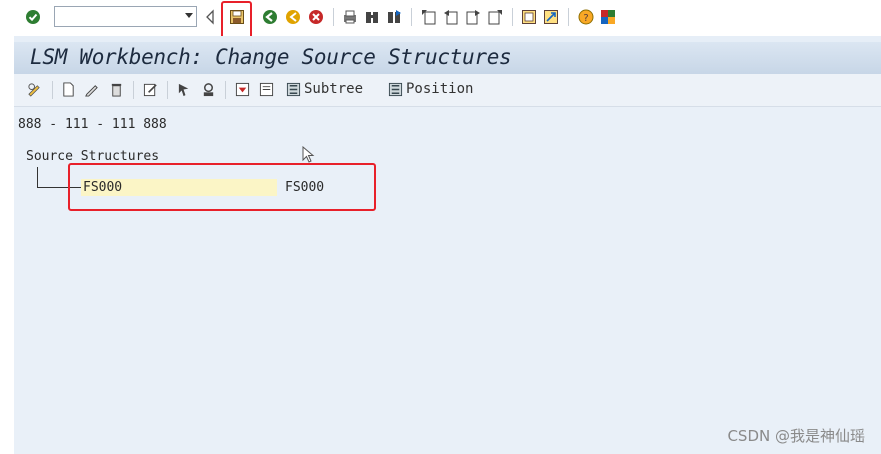 This screenshot has width=881, height=454. Describe the element at coordinates (208, 89) in the screenshot. I see `select-block-icon` at that location.